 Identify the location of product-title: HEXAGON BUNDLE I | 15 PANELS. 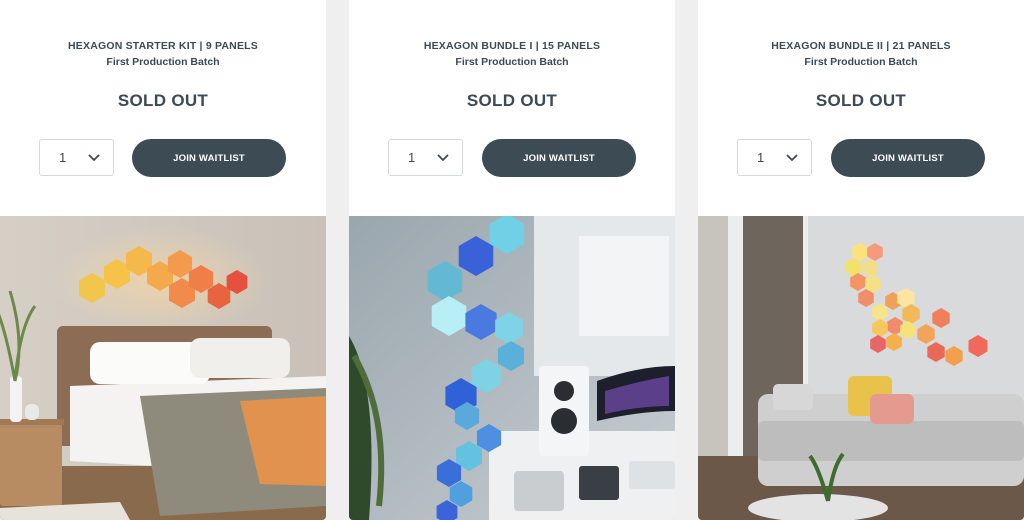
(512, 46).